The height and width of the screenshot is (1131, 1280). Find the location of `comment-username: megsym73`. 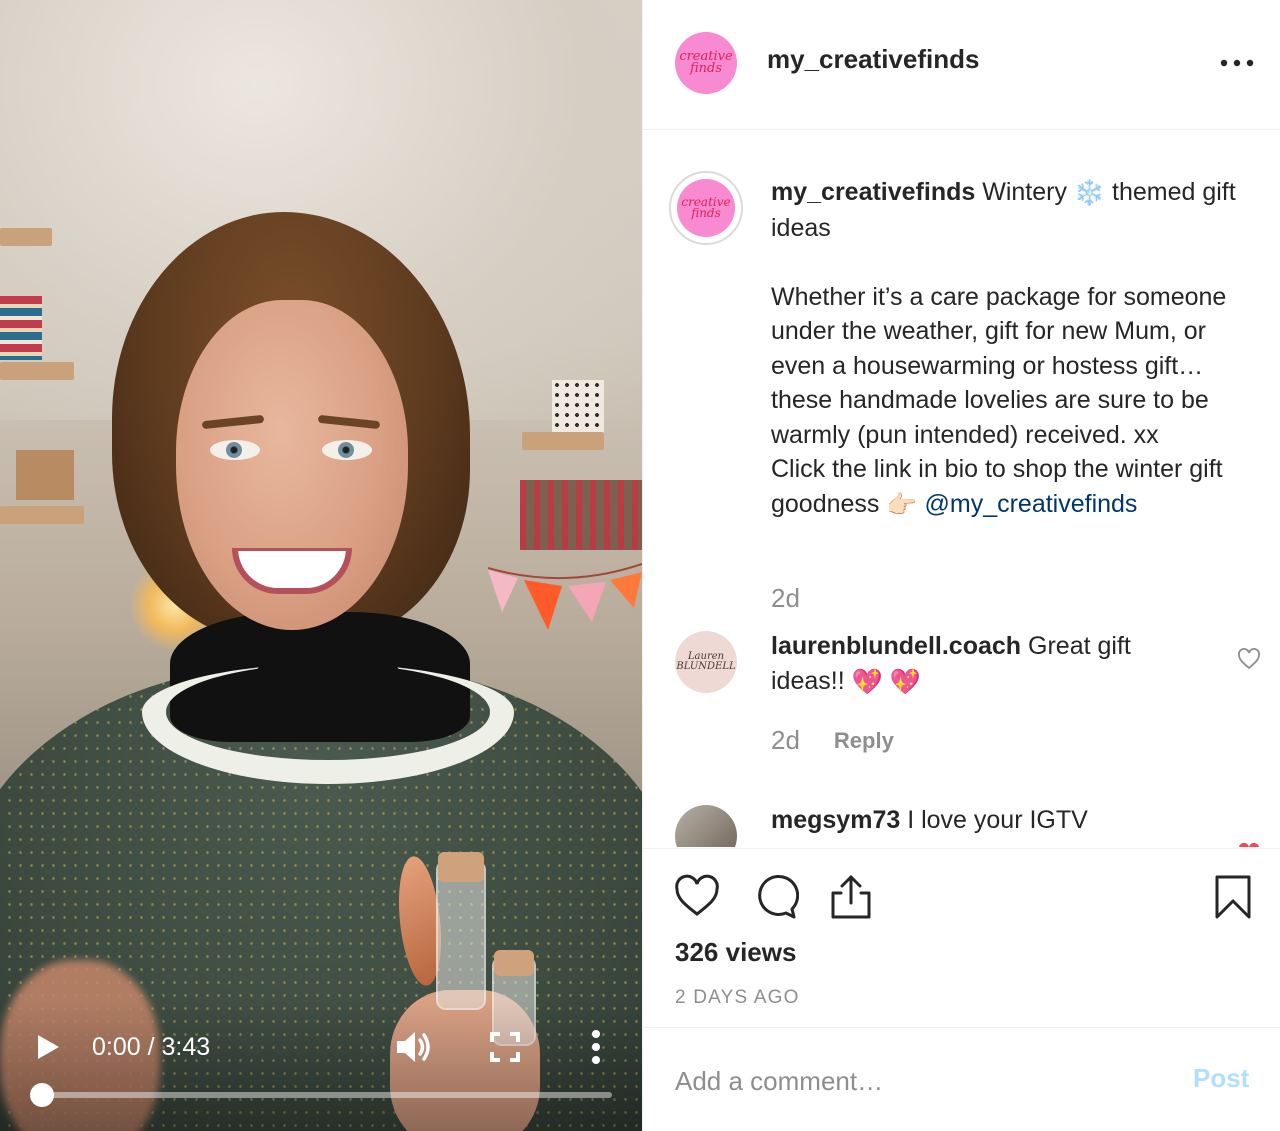

comment-username: megsym73 is located at coordinates (835, 820).